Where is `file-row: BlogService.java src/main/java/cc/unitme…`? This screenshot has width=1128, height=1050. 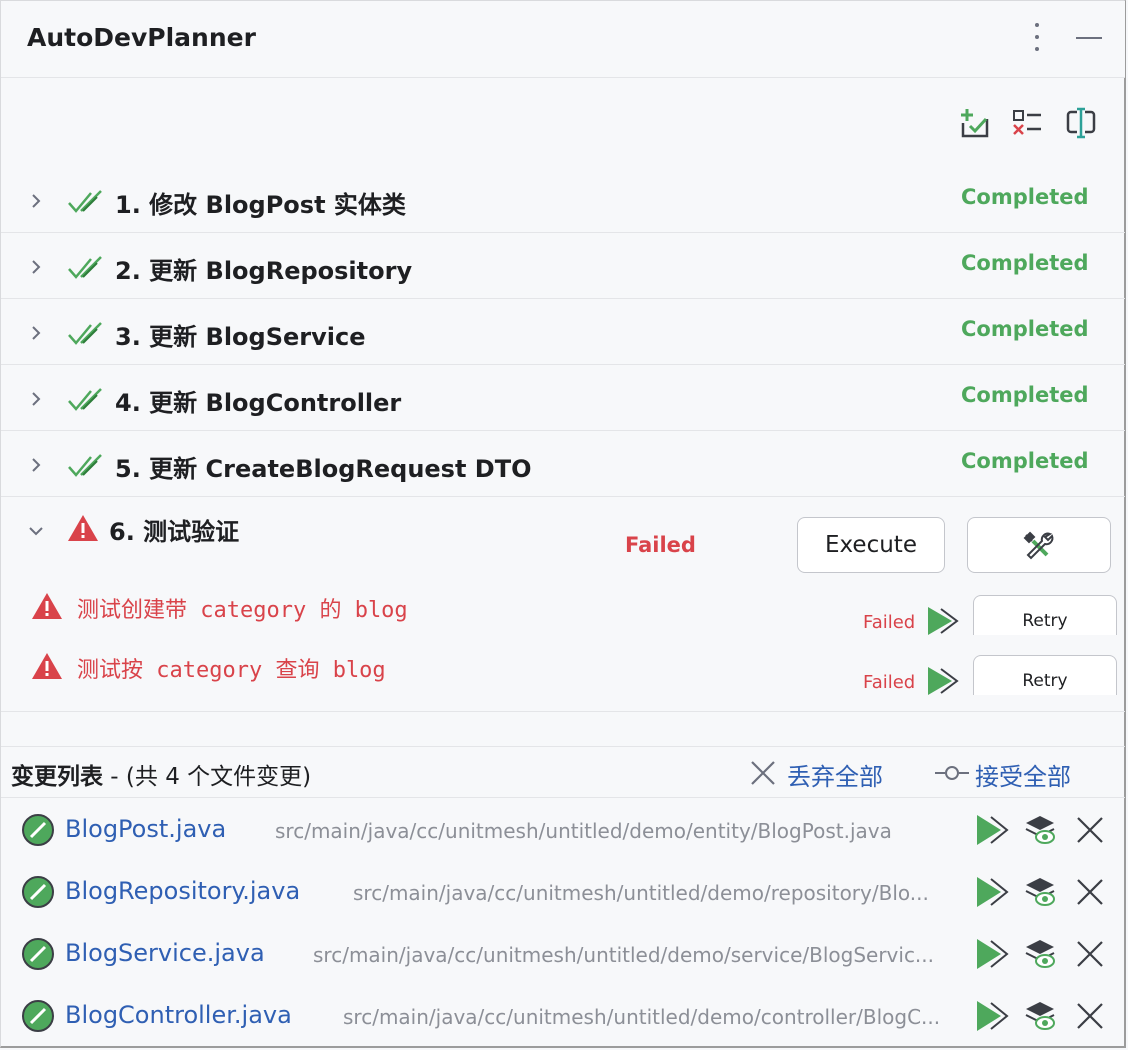
file-row: BlogService.java src/main/java/cc/unitme… is located at coordinates (563, 954).